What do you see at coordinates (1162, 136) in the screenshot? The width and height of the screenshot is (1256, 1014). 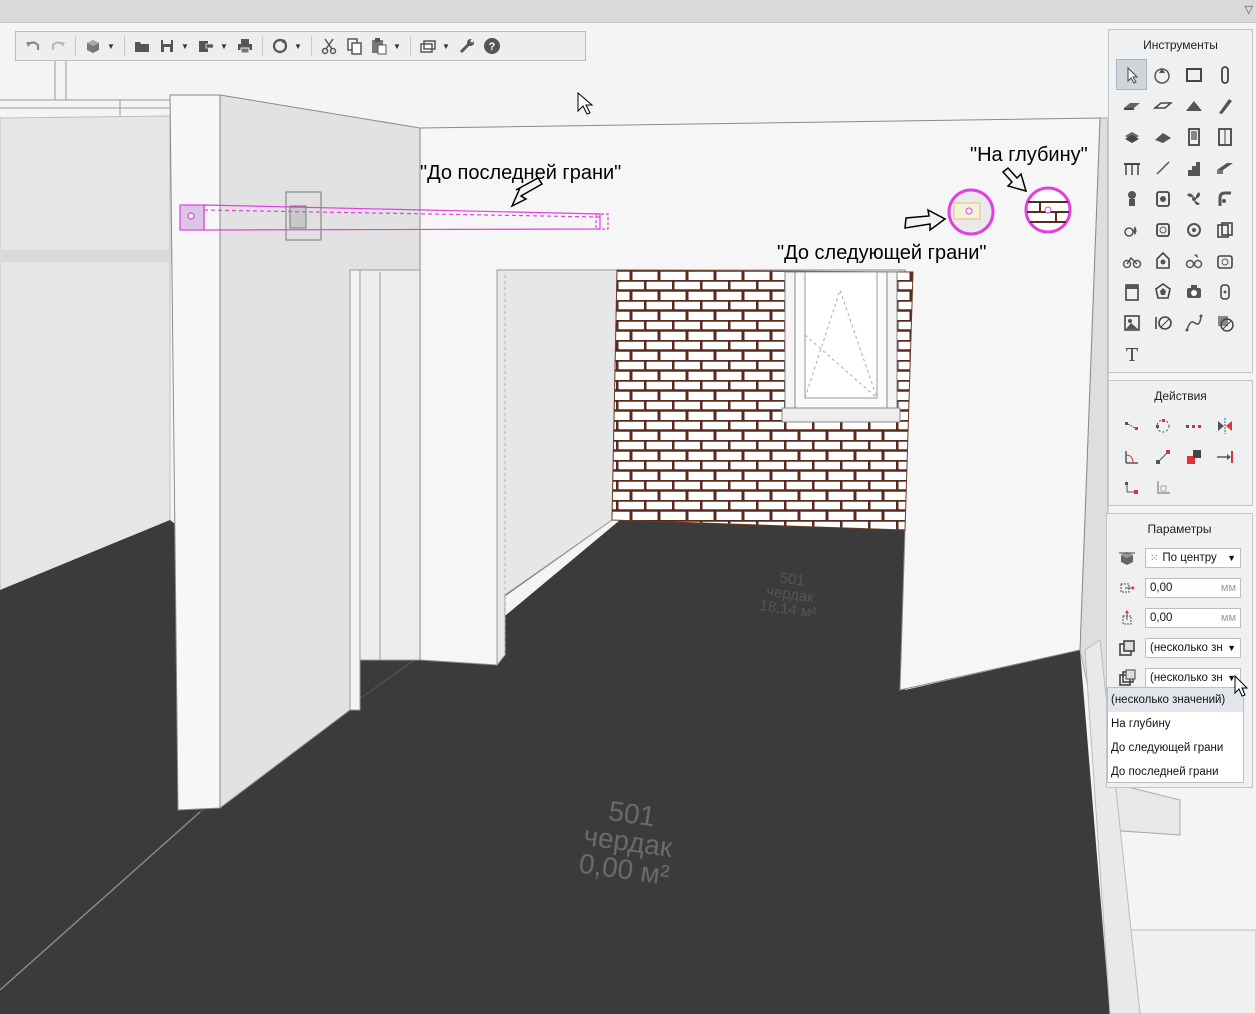 I see `floor-tool-icon` at bounding box center [1162, 136].